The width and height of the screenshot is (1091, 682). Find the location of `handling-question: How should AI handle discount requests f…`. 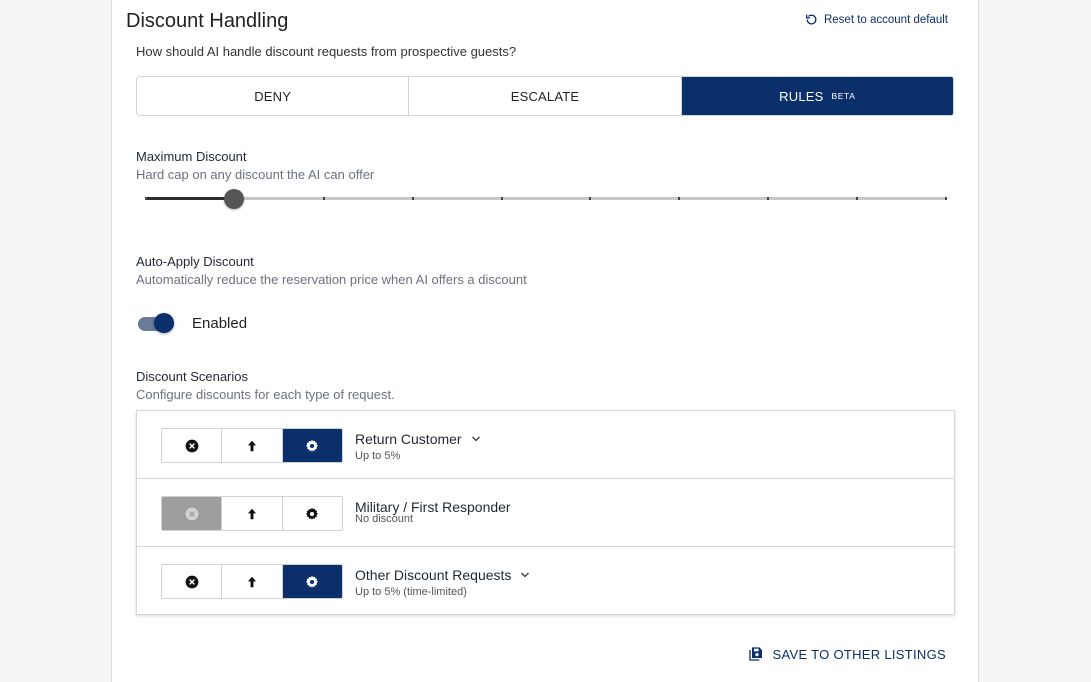

handling-question: How should AI handle discount requests f… is located at coordinates (326, 51).